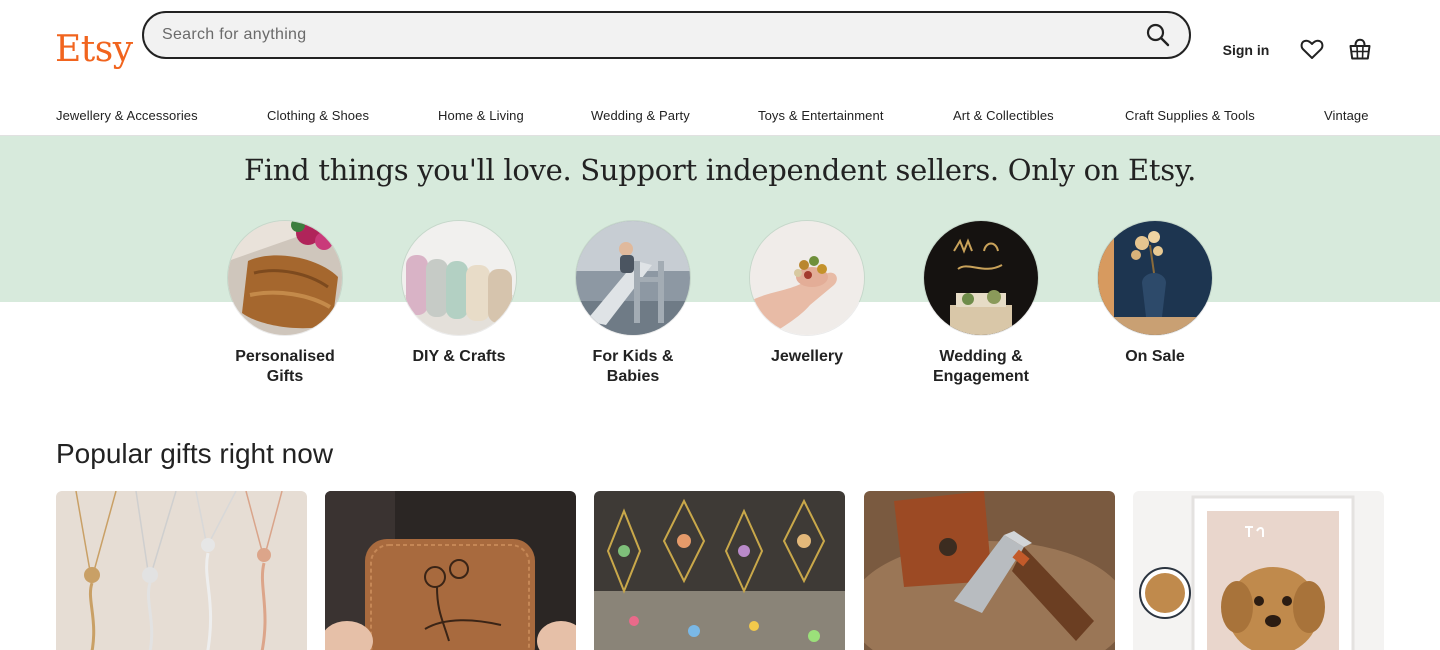  Describe the element at coordinates (1155, 278) in the screenshot. I see `on-sale-image` at that location.